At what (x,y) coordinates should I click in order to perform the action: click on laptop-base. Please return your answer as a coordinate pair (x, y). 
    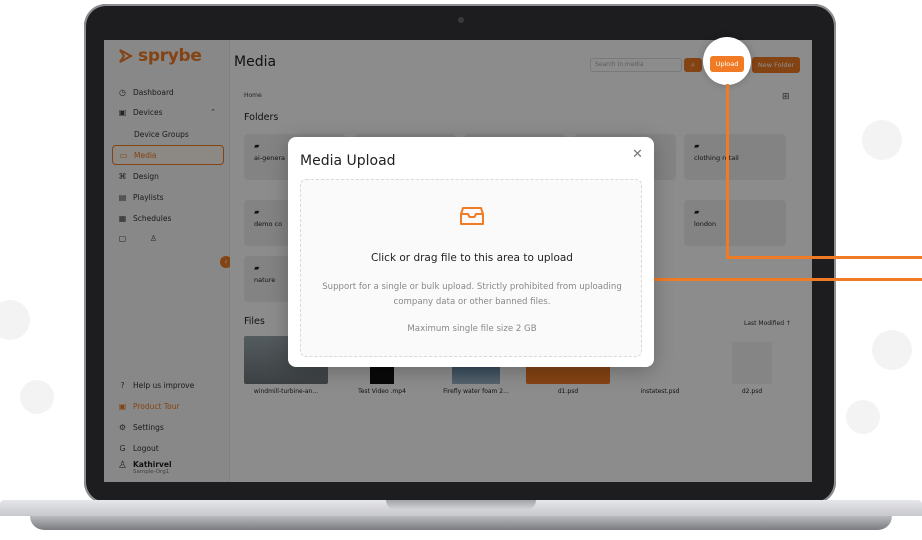
    Looking at the image, I should click on (461, 520).